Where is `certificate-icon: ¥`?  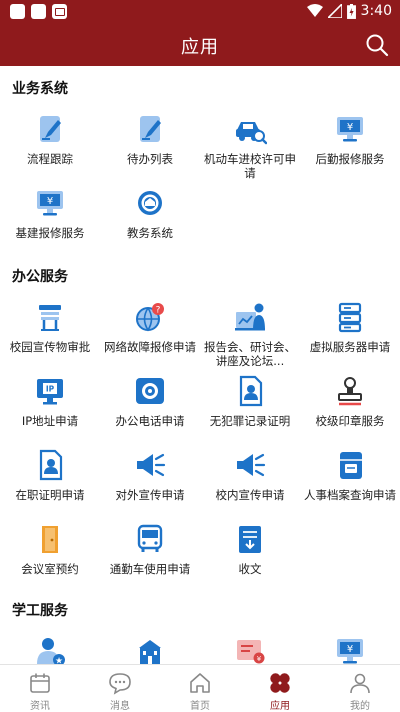 certificate-icon: ¥ is located at coordinates (250, 649).